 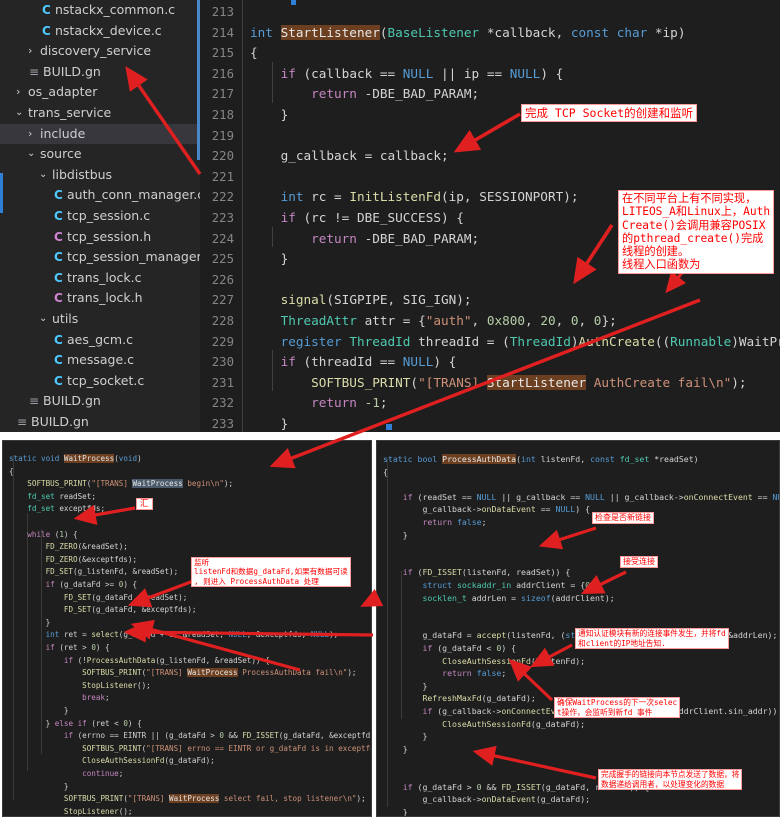 What do you see at coordinates (490, 156) in the screenshot?
I see `editor-line: 220 g_callback = callback;` at bounding box center [490, 156].